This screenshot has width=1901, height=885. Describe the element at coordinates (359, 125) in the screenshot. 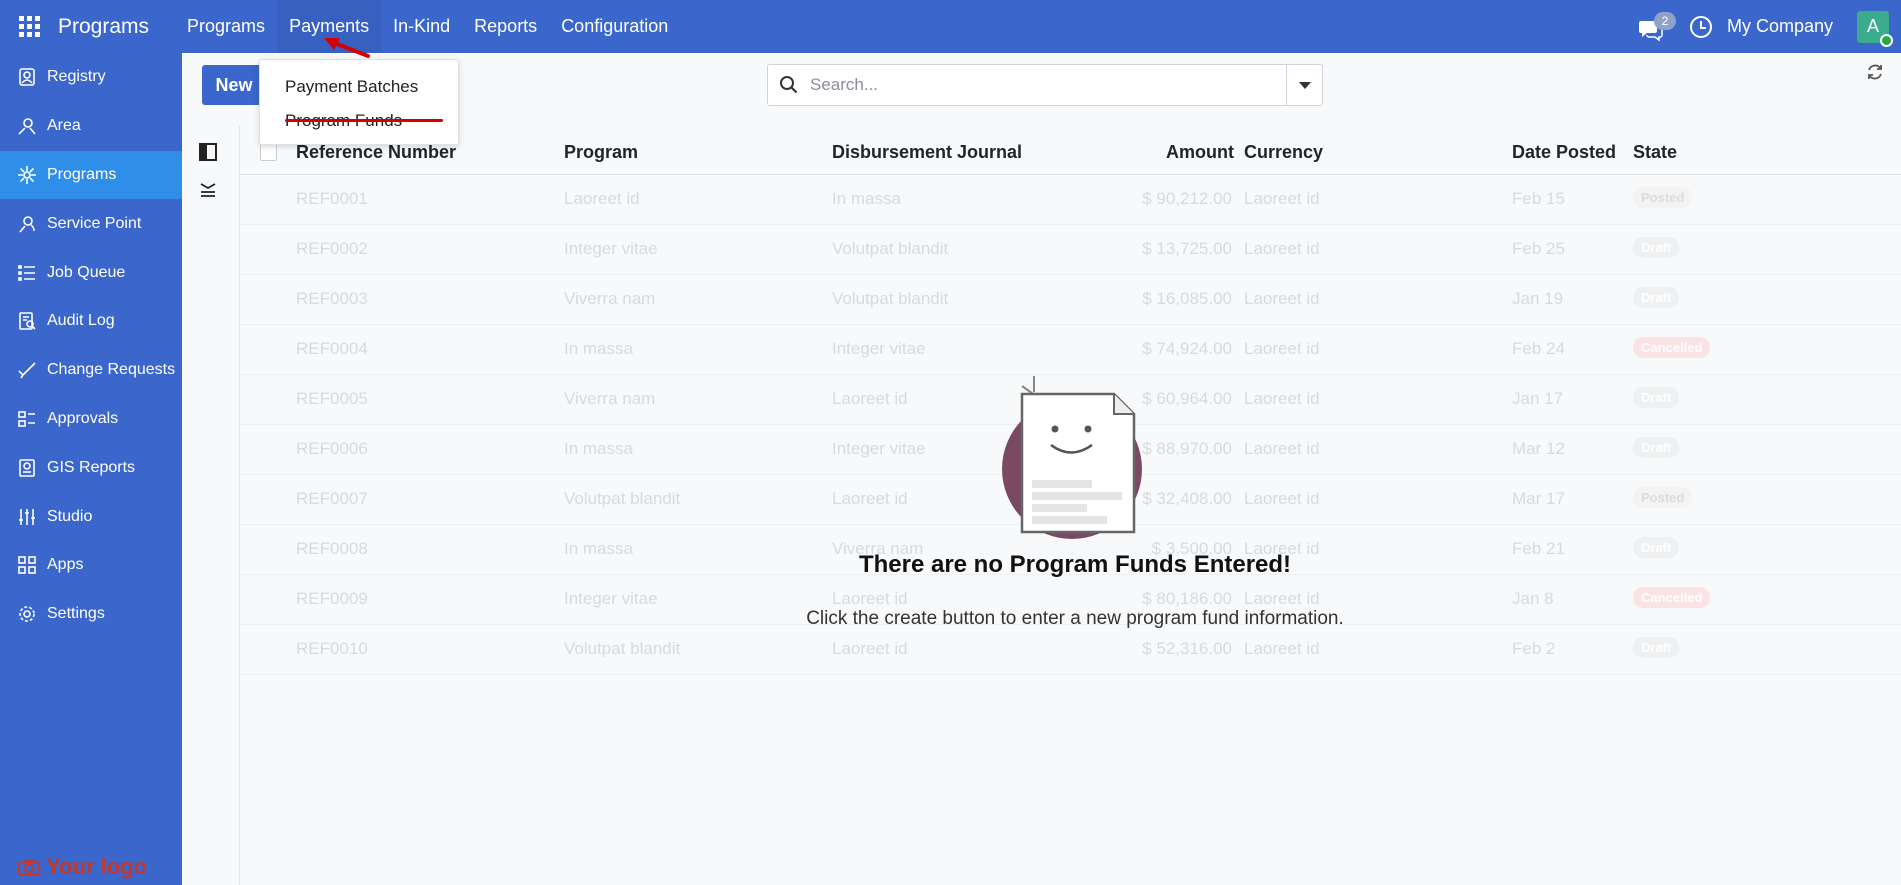

I see `menu-item-program-funds: Program Funds` at that location.